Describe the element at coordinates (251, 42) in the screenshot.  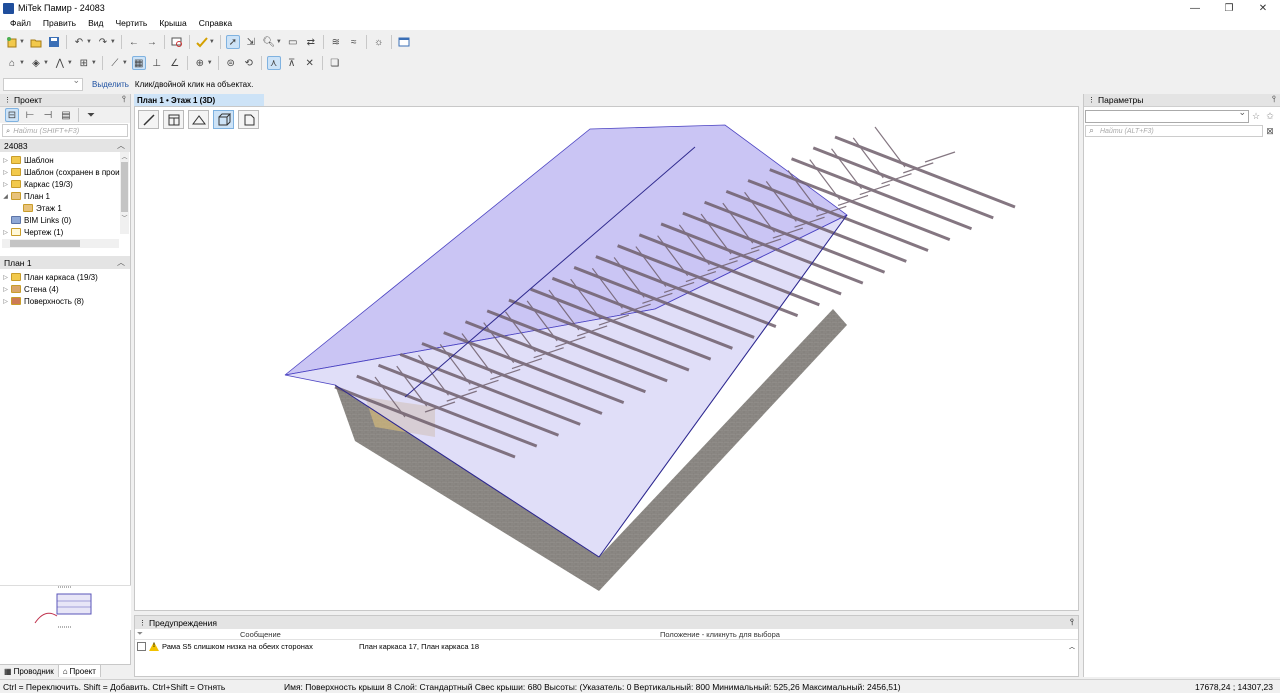
I see `add-pointer-icon: ⇲` at that location.